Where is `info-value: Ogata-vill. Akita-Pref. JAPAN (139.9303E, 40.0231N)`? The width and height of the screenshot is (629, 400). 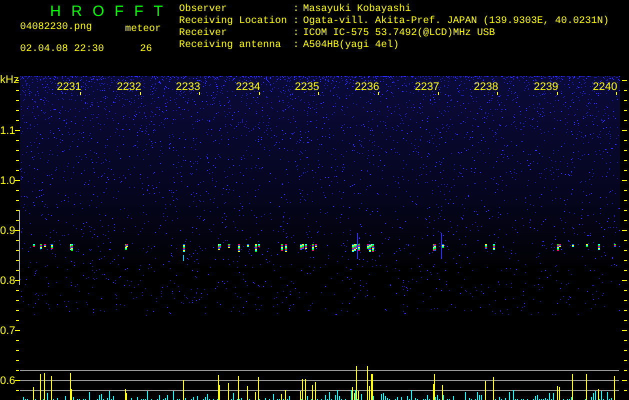 info-value: Ogata-vill. Akita-Pref. JAPAN (139.9303E, 40.0231N) is located at coordinates (456, 22).